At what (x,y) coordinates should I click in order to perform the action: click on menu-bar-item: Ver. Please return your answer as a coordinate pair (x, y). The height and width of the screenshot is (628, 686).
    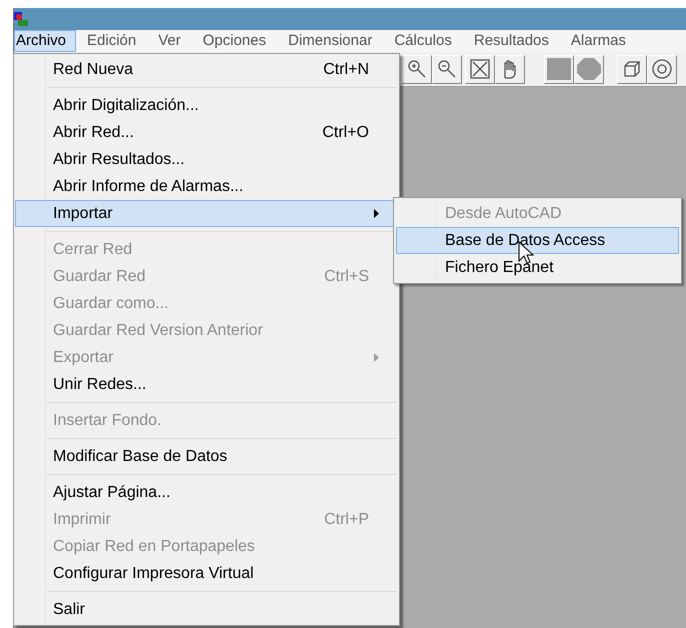
    Looking at the image, I should click on (169, 41).